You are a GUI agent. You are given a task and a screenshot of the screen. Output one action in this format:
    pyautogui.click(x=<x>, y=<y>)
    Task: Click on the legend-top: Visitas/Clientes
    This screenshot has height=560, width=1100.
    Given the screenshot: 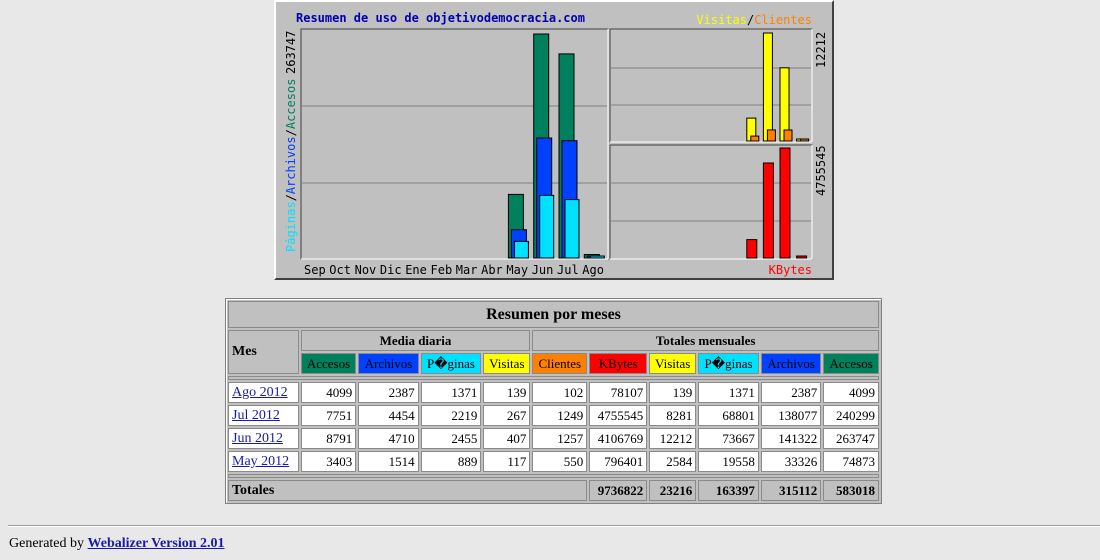 What is the action you would take?
    pyautogui.click(x=754, y=20)
    